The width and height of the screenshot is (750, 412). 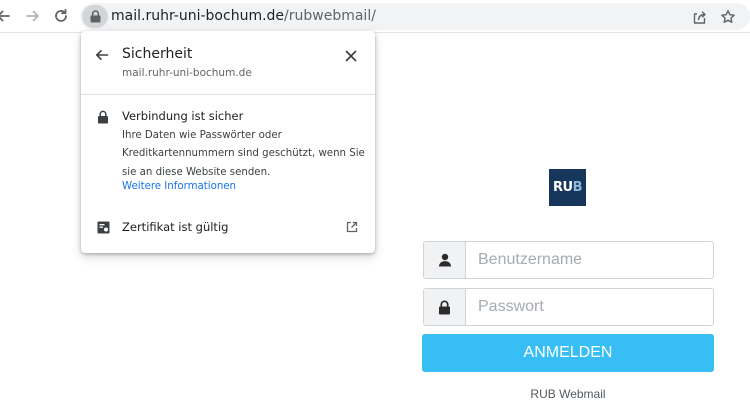 I want to click on footer-label: RUB Webmail, so click(x=568, y=394).